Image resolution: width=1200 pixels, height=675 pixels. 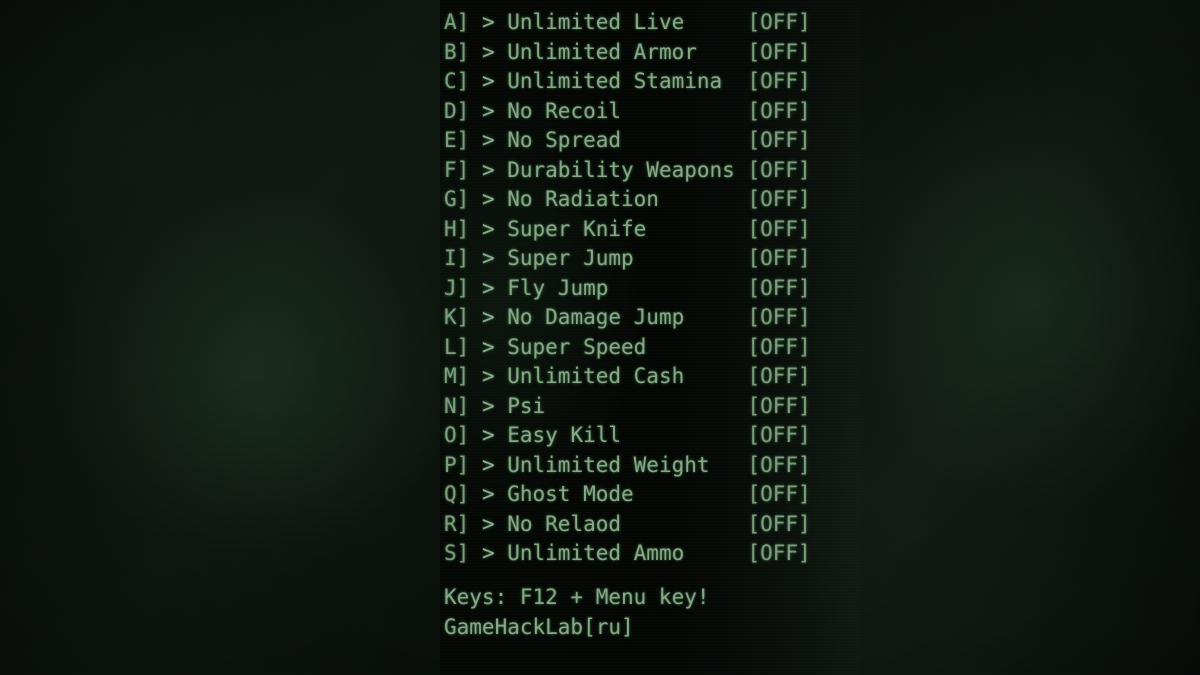 What do you see at coordinates (627, 82) in the screenshot?
I see `cheat-row: C] > Unlimited Stamina [OFF]` at bounding box center [627, 82].